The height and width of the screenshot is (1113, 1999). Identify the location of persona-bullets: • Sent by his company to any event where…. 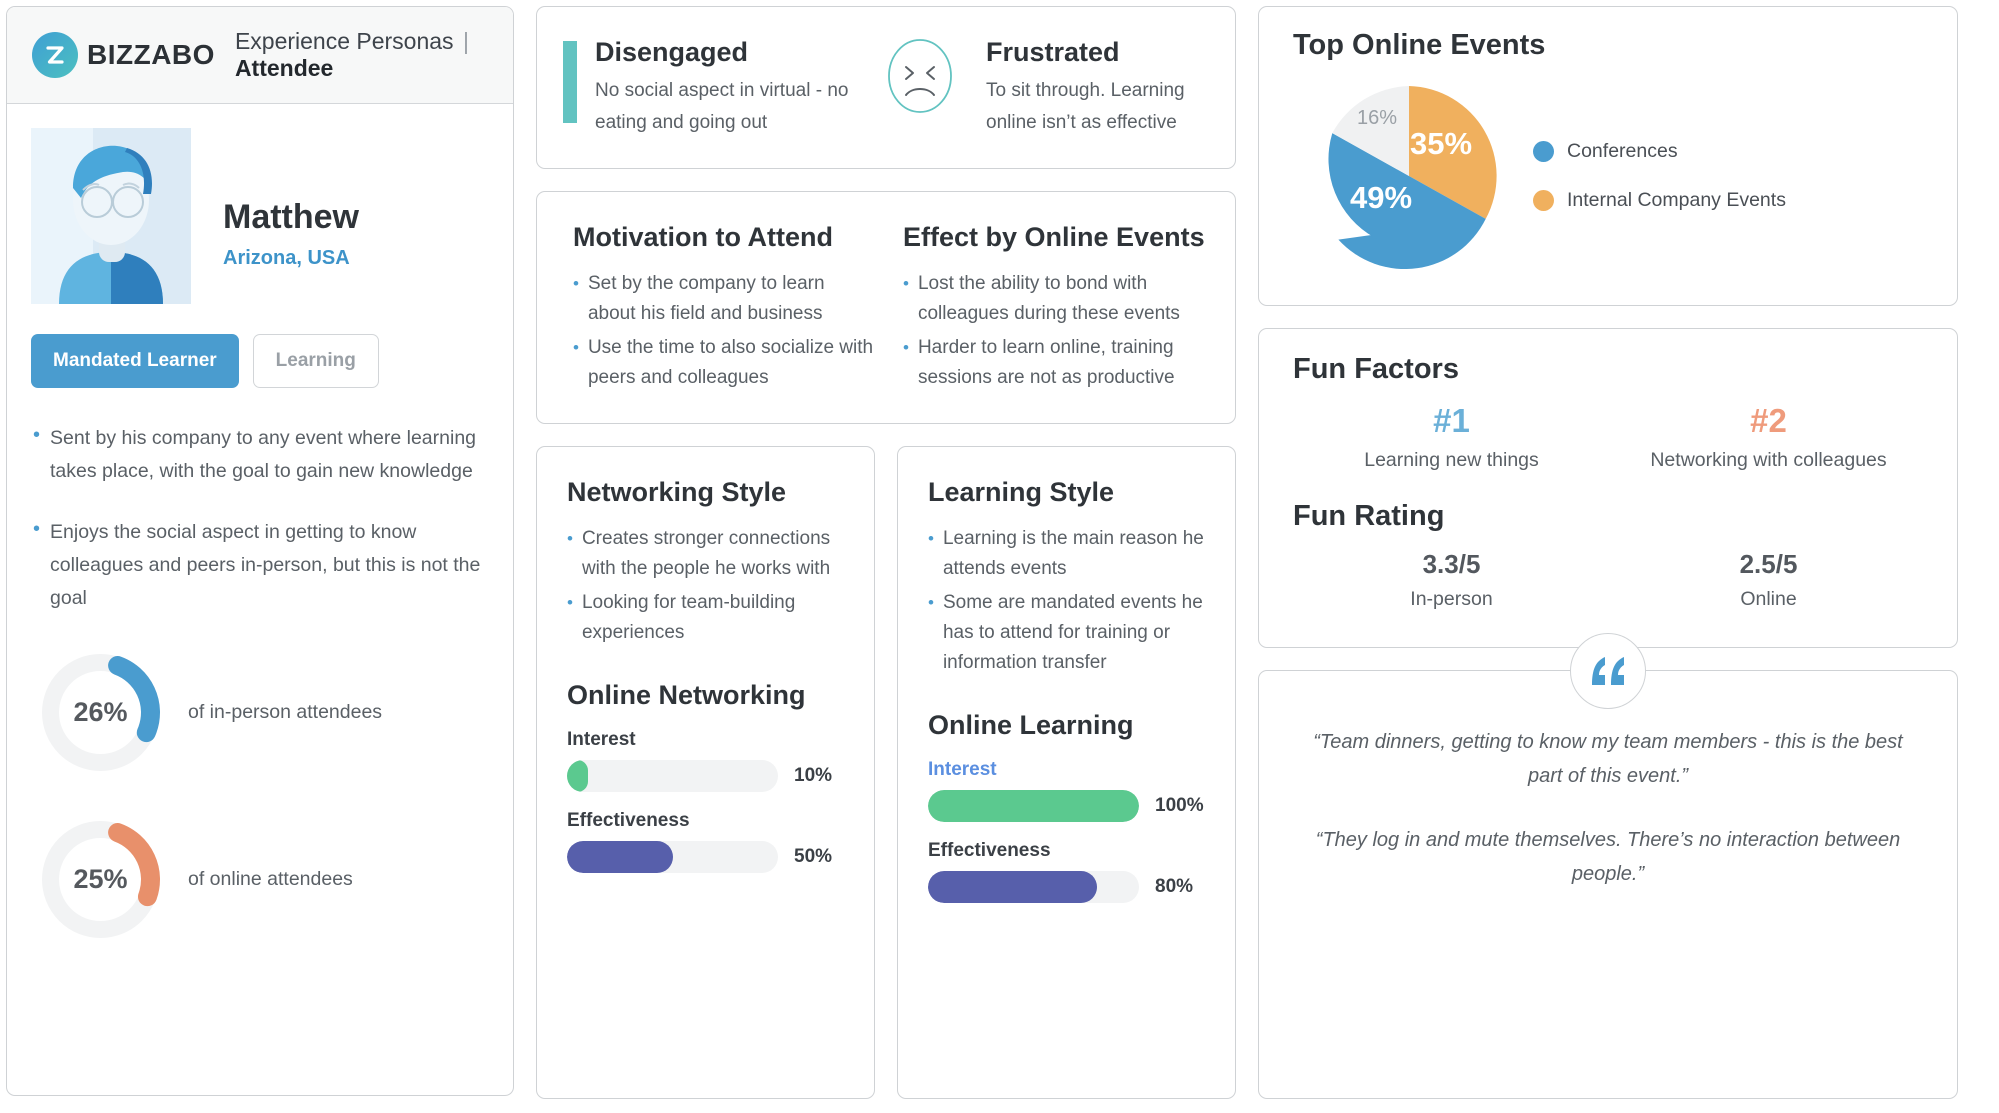
(260, 515).